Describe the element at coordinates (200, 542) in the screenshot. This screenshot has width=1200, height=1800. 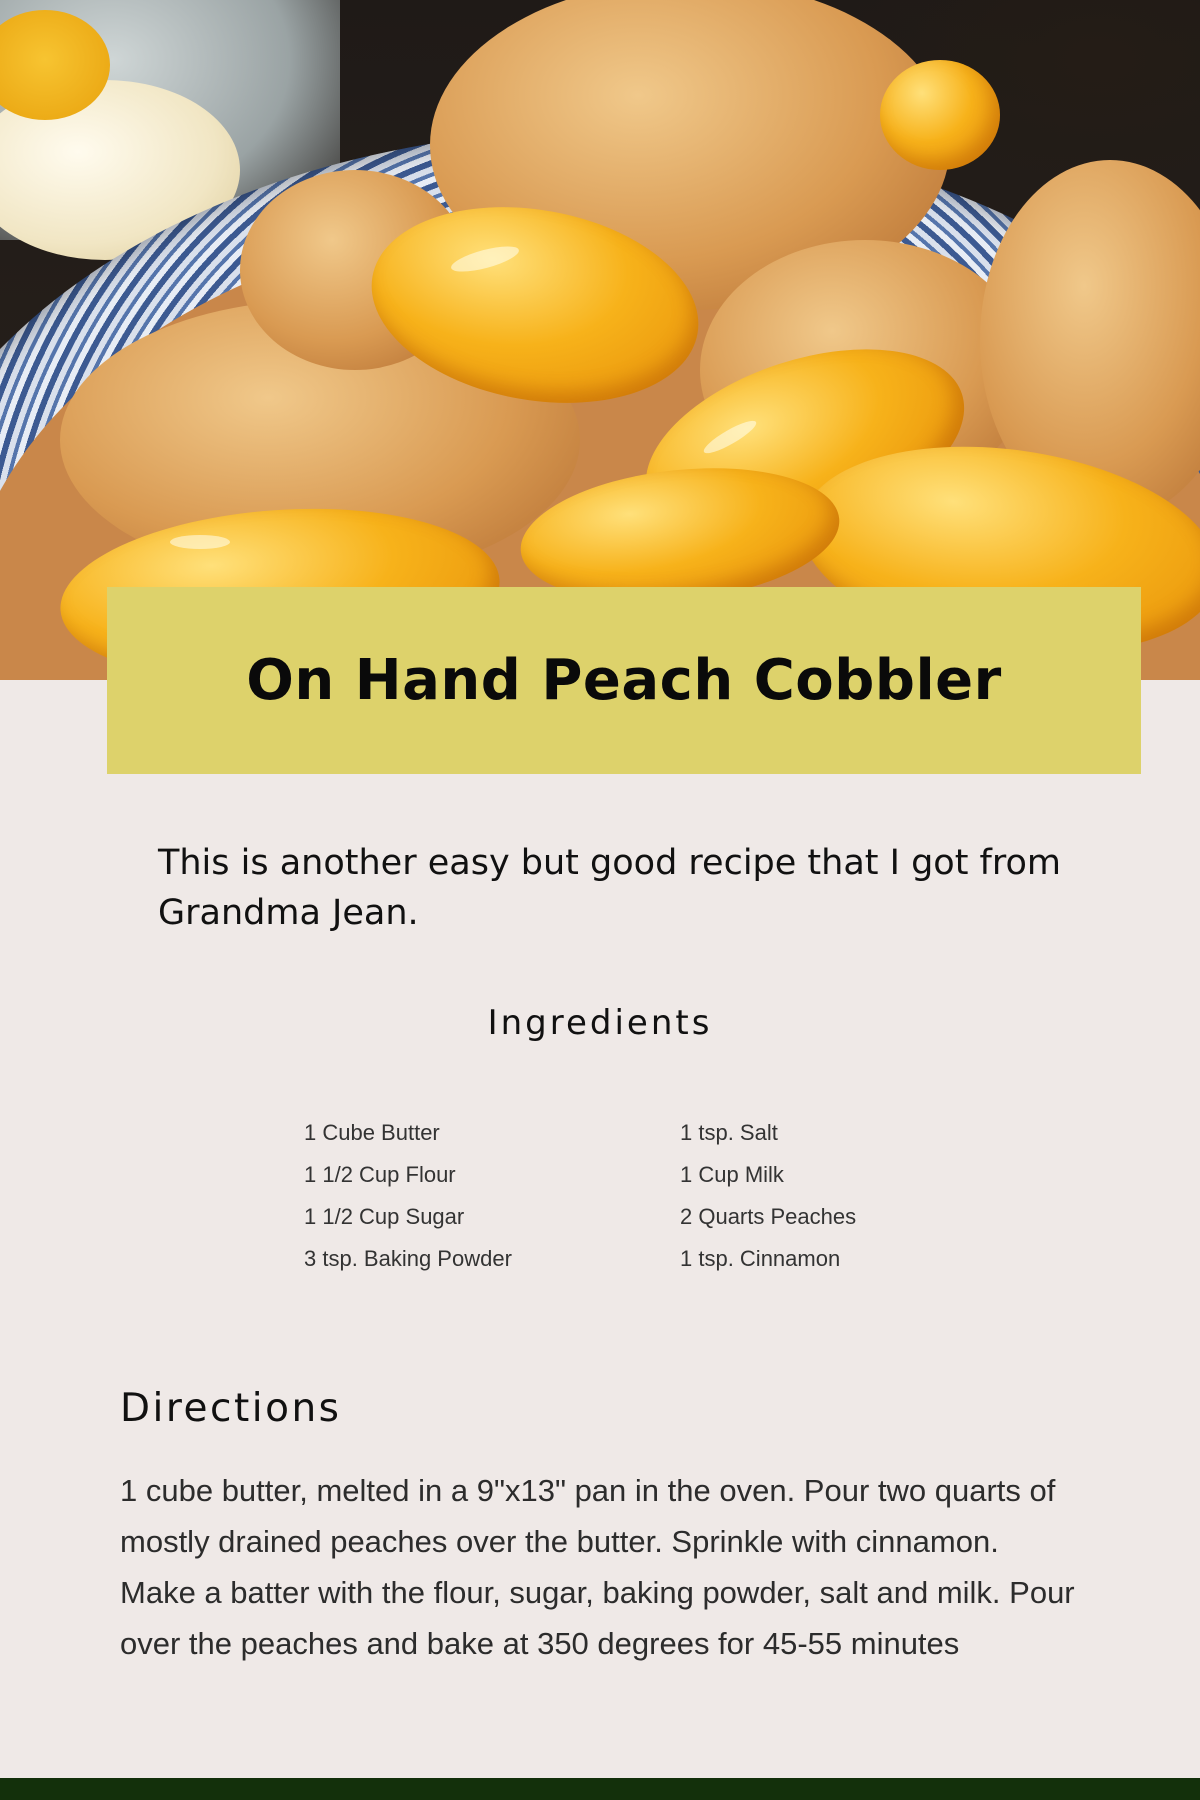
I see `syrup-highlight` at that location.